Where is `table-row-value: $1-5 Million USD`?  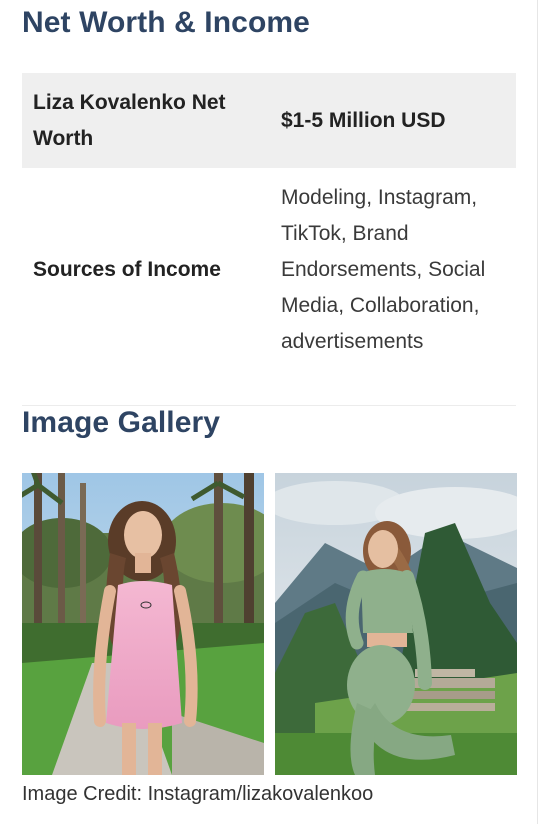 table-row-value: $1-5 Million USD is located at coordinates (363, 120).